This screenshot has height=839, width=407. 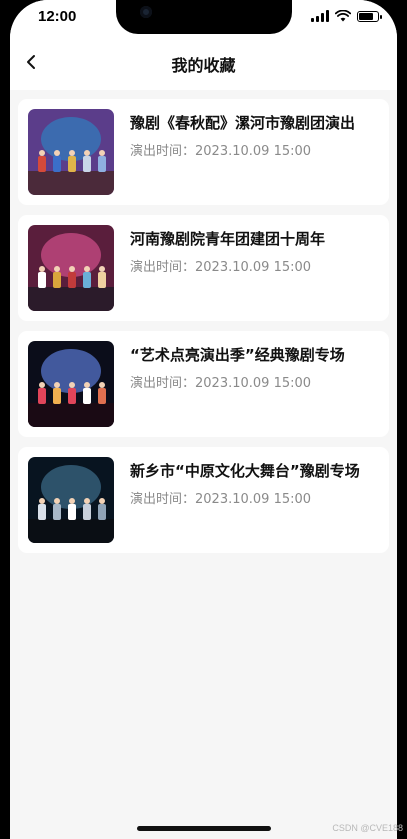 I want to click on favorite-title: 河南豫剧院青年团建团十周年, so click(x=228, y=239).